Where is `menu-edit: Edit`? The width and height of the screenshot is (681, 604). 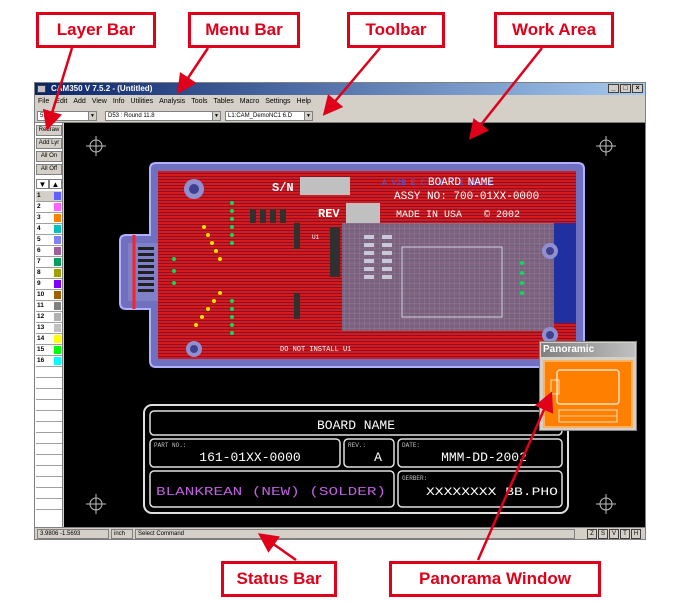 menu-edit: Edit is located at coordinates (61, 102).